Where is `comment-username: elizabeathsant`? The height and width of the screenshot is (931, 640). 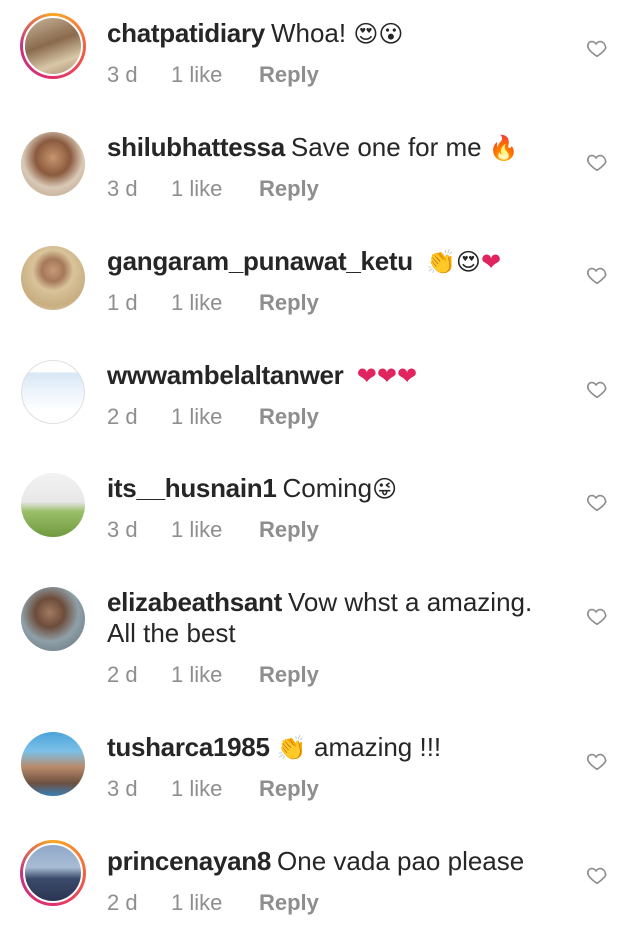 comment-username: elizabeathsant is located at coordinates (194, 602).